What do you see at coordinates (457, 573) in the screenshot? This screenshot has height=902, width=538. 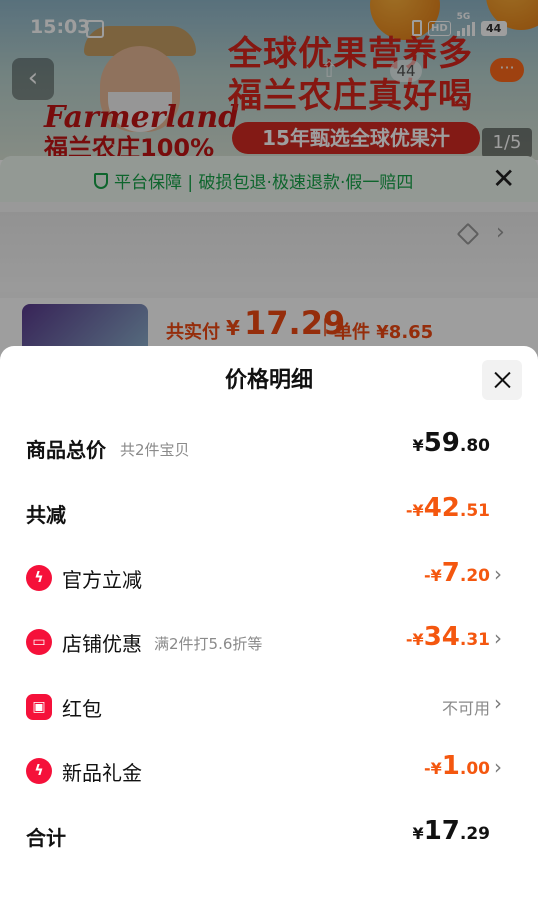 I see `row-amount: -¥7.20` at bounding box center [457, 573].